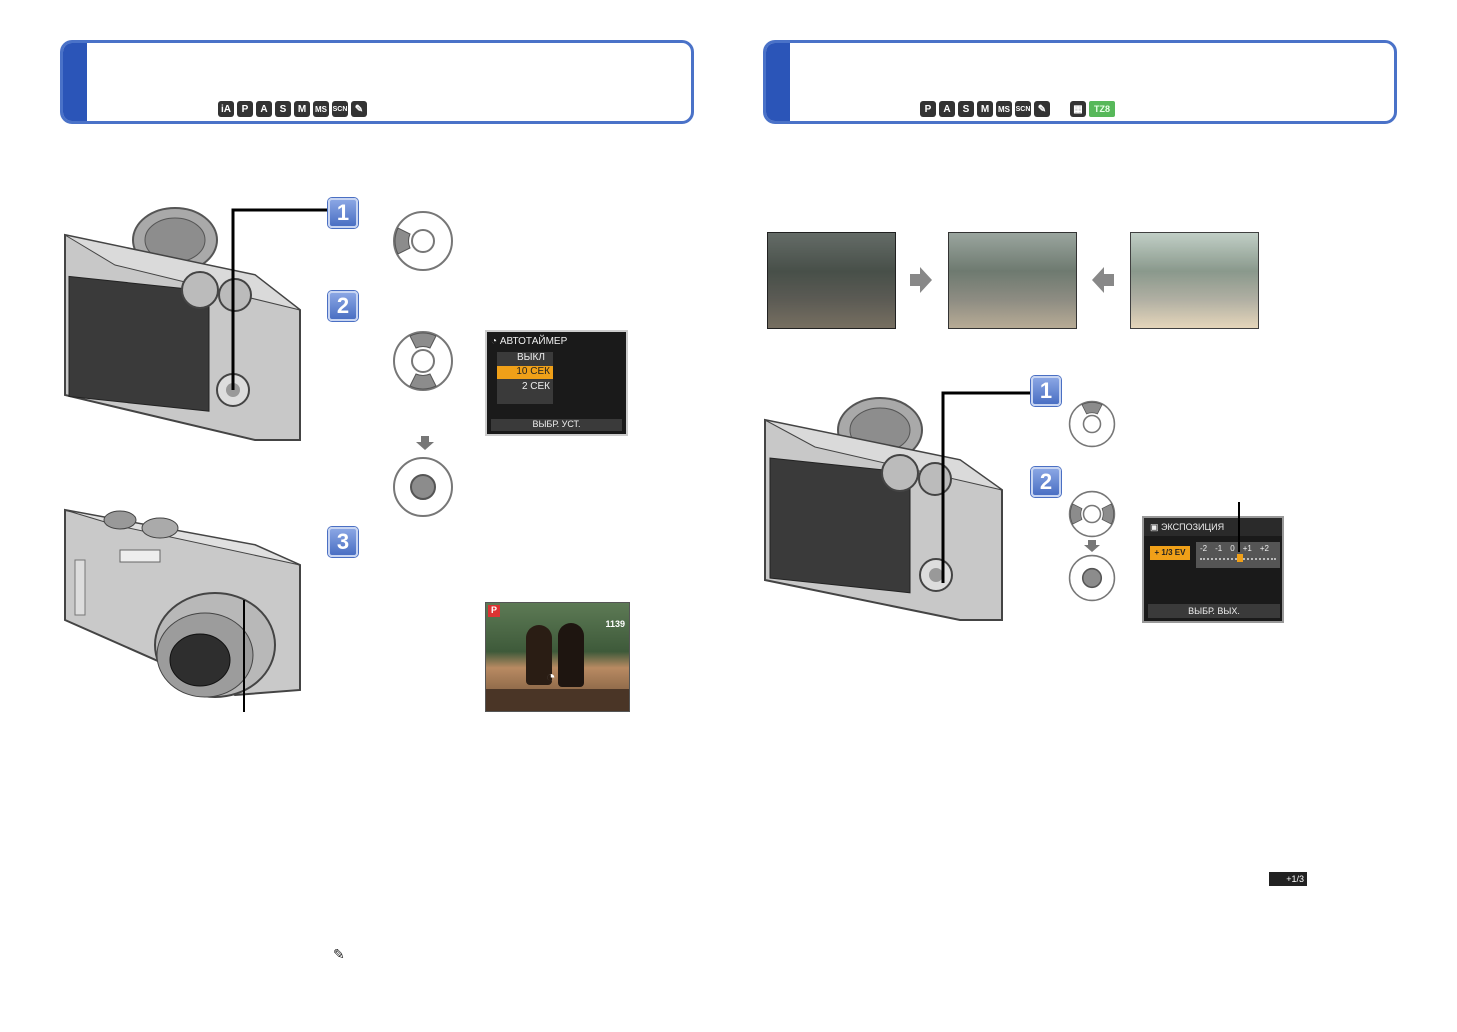  I want to click on scale-pointer-line, so click(1239, 527).